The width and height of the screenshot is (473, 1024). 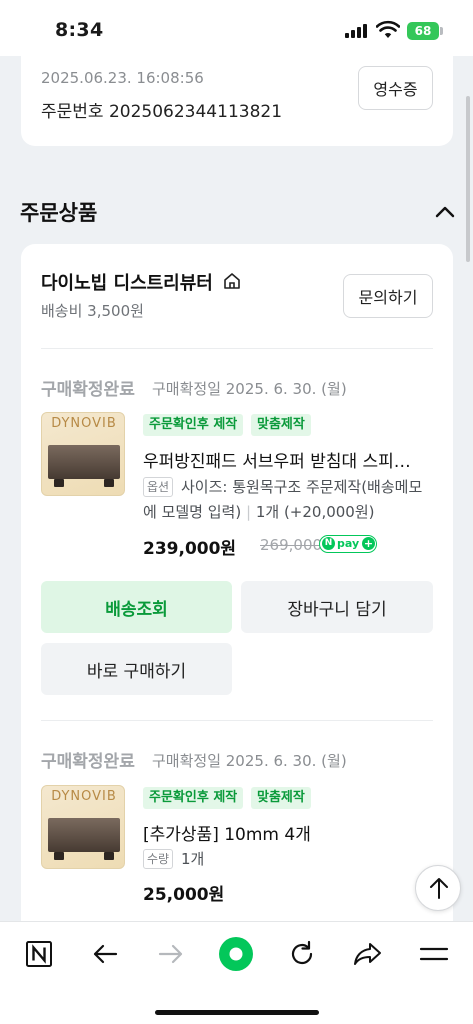 What do you see at coordinates (328, 543) in the screenshot?
I see `npay-n-icon: N` at bounding box center [328, 543].